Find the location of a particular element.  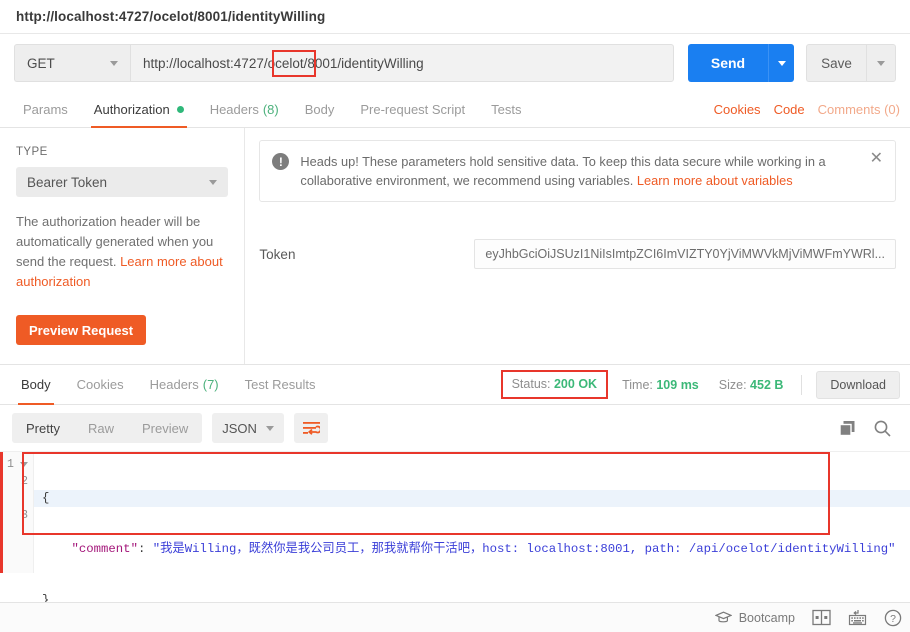

info-exclamation-icon: ! is located at coordinates (281, 161).